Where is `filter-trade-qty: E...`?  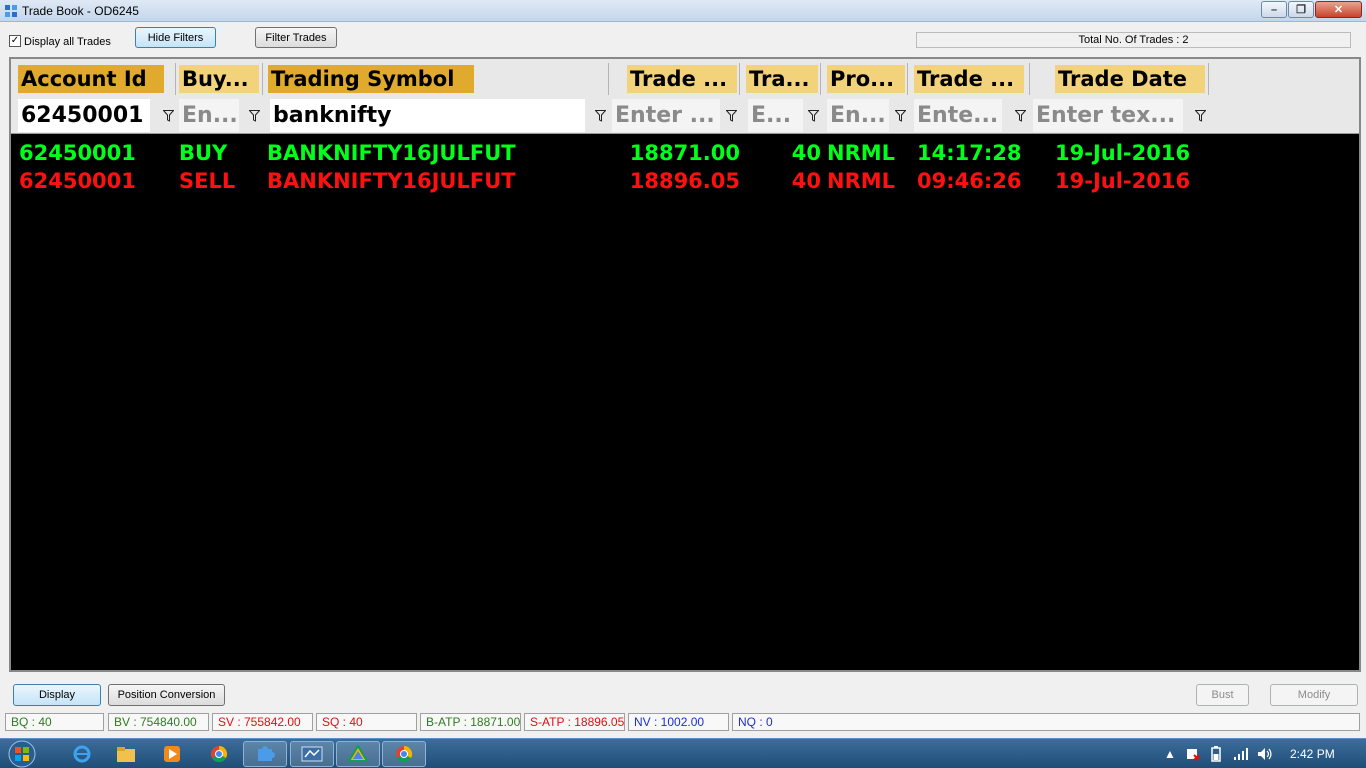 filter-trade-qty: E... is located at coordinates (781, 116).